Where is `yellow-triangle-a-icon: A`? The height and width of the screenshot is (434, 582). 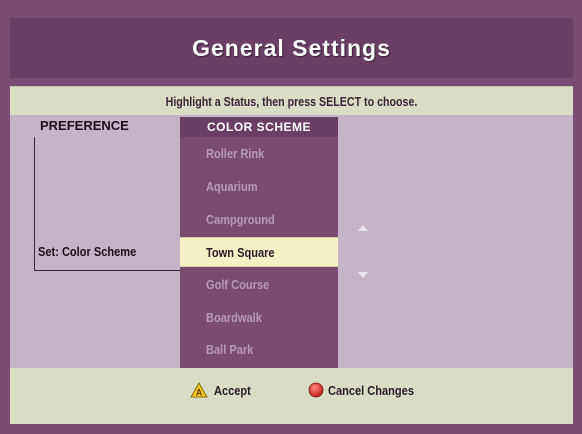
yellow-triangle-a-icon: A is located at coordinates (199, 390).